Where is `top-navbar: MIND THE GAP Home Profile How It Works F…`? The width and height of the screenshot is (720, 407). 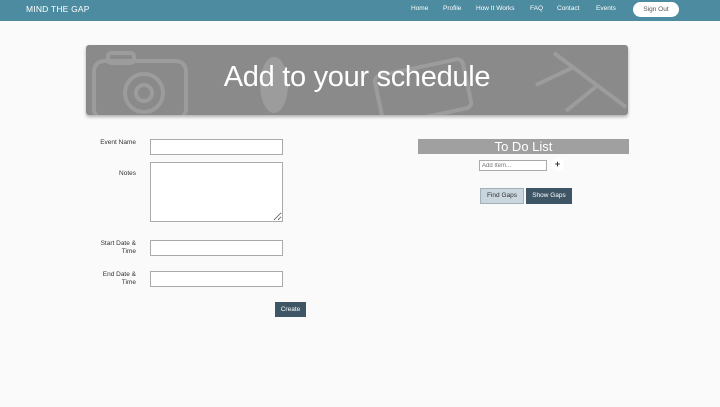
top-navbar: MIND THE GAP Home Profile How It Works F… is located at coordinates (360, 10).